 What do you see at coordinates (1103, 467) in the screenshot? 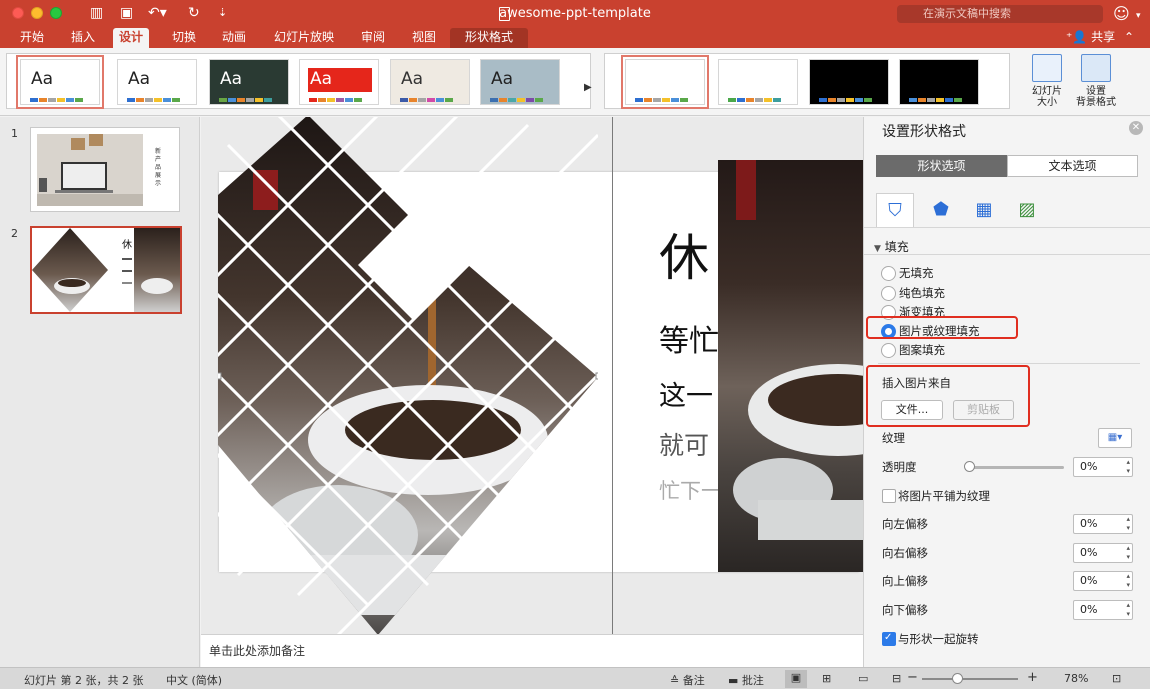
I see `transparency-field: 0%` at bounding box center [1103, 467].